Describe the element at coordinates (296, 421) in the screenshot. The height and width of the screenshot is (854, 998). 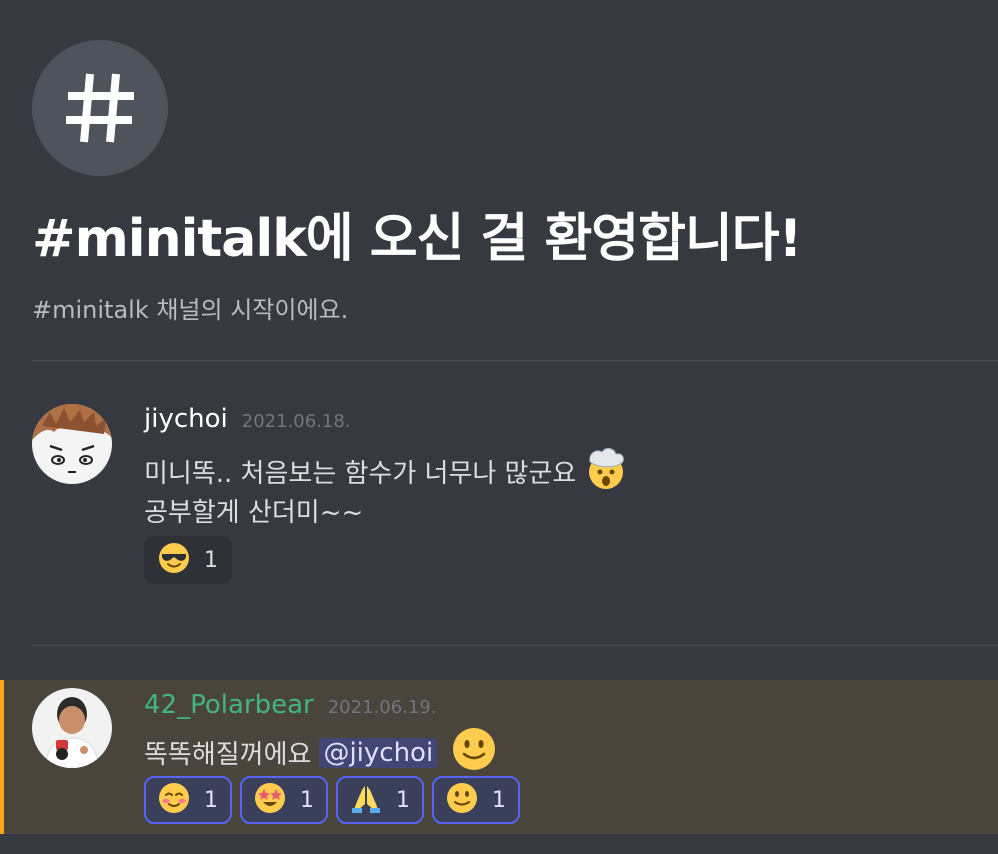
I see `timestamp: 2021.06.18.` at that location.